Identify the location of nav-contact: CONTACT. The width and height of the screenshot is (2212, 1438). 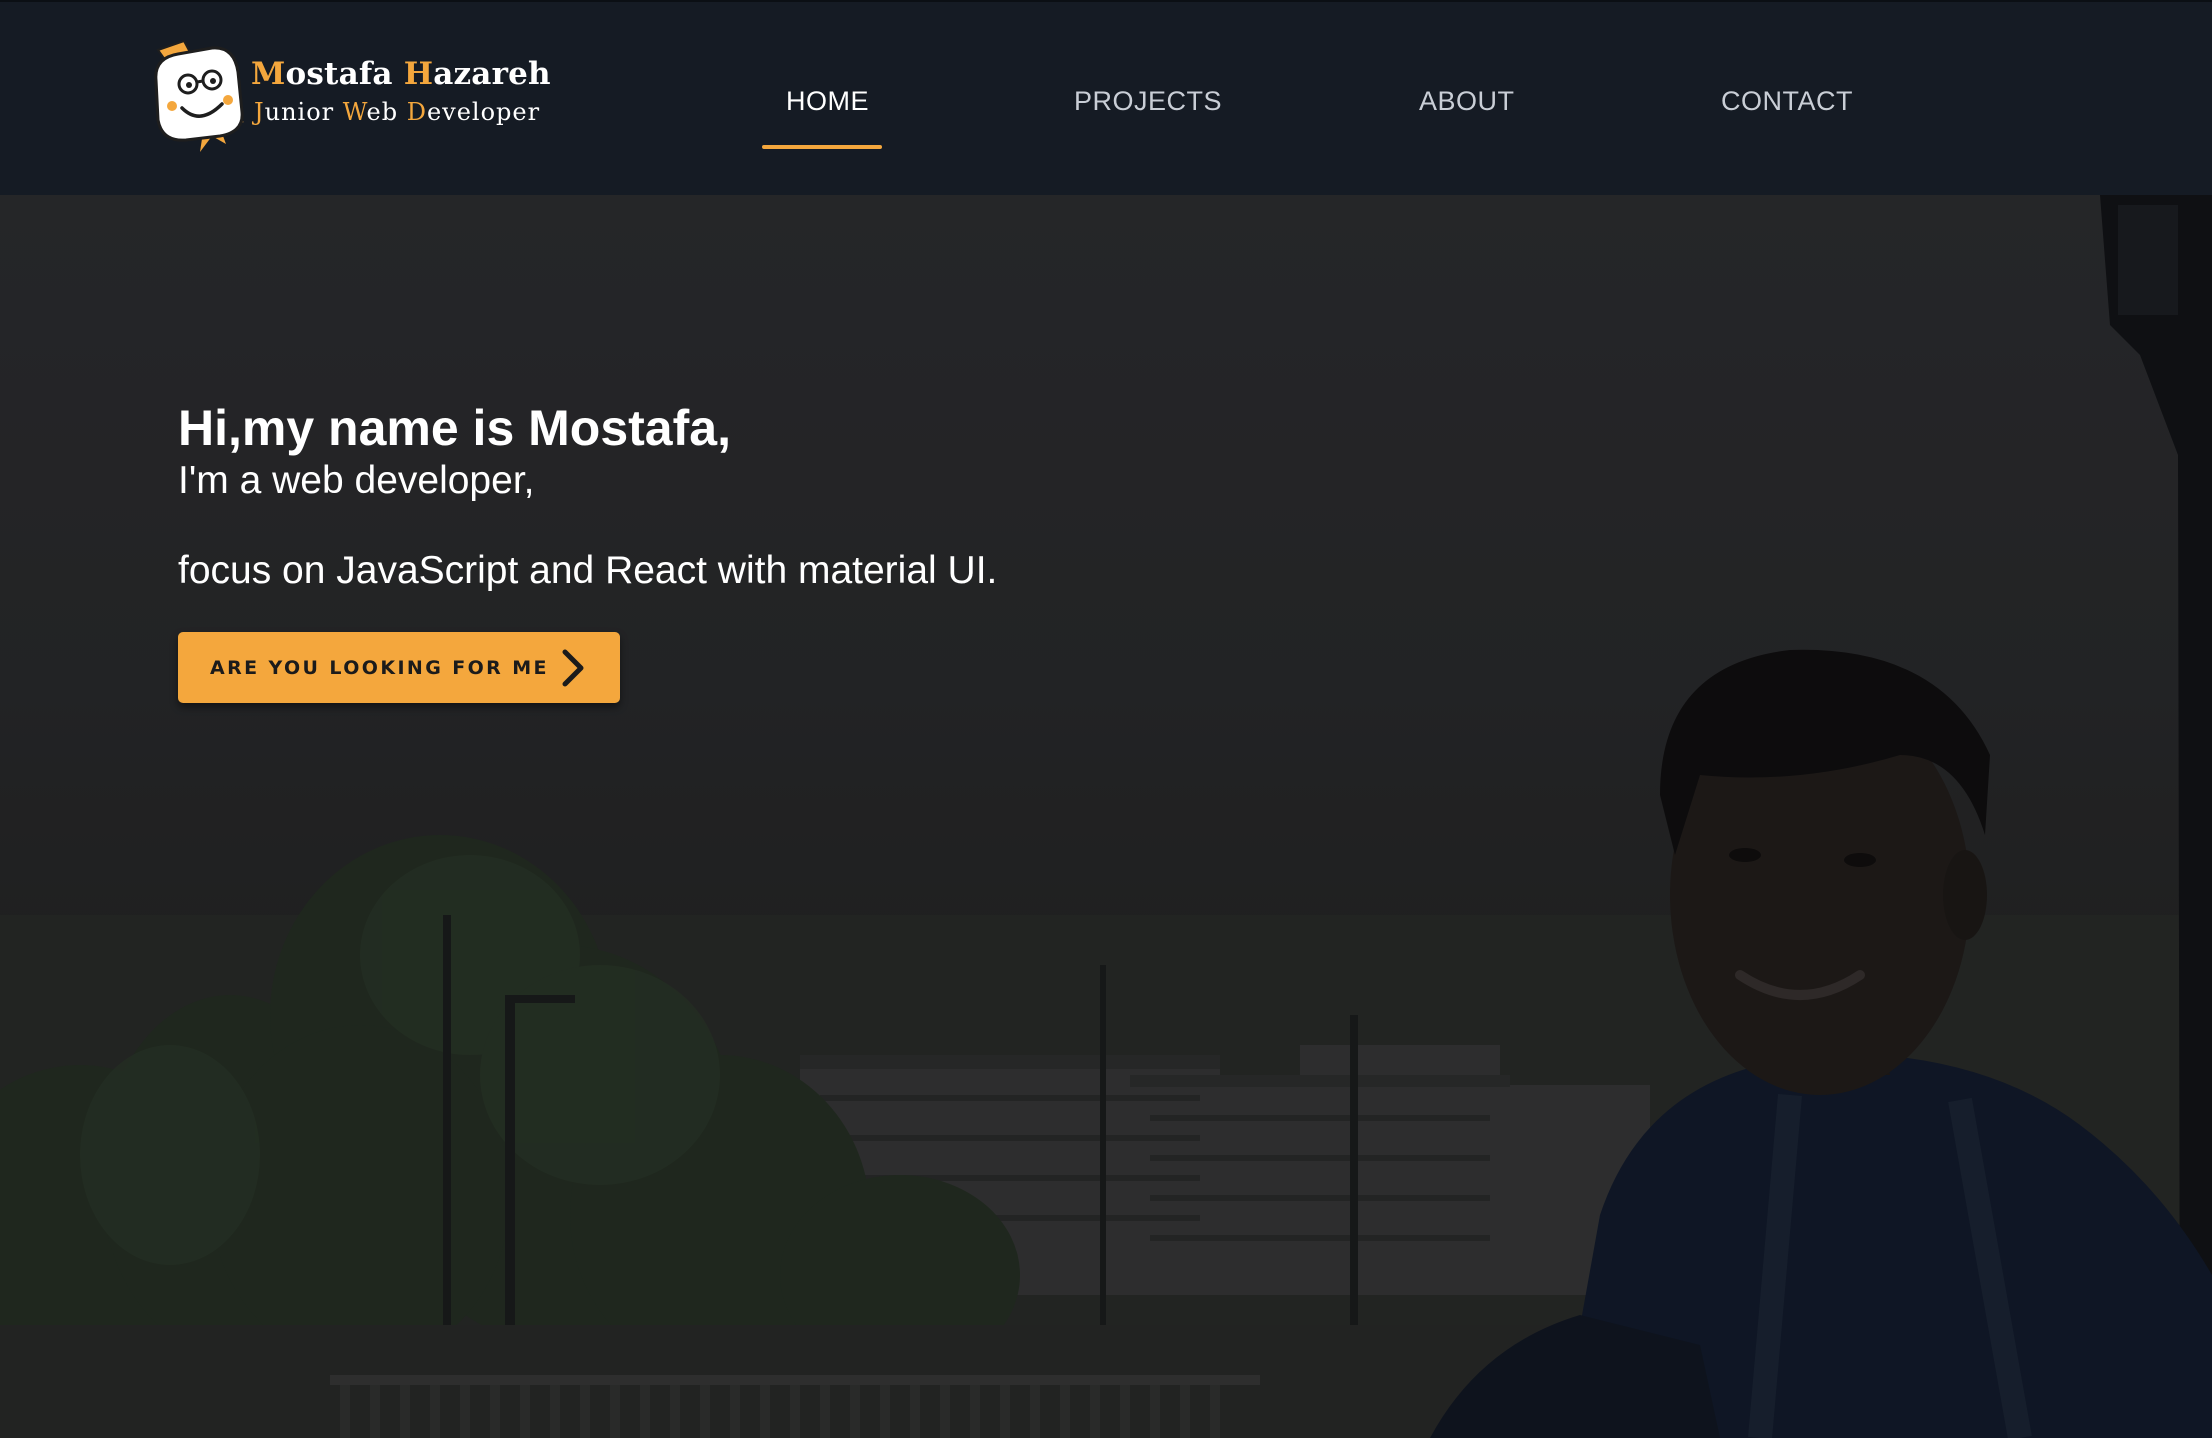
(1787, 101).